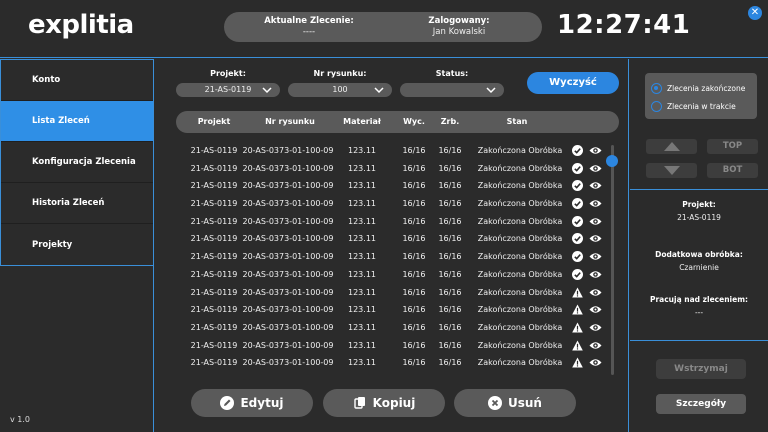 The width and height of the screenshot is (768, 432). Describe the element at coordinates (612, 161) in the screenshot. I see `scrollbar-thumb` at that location.